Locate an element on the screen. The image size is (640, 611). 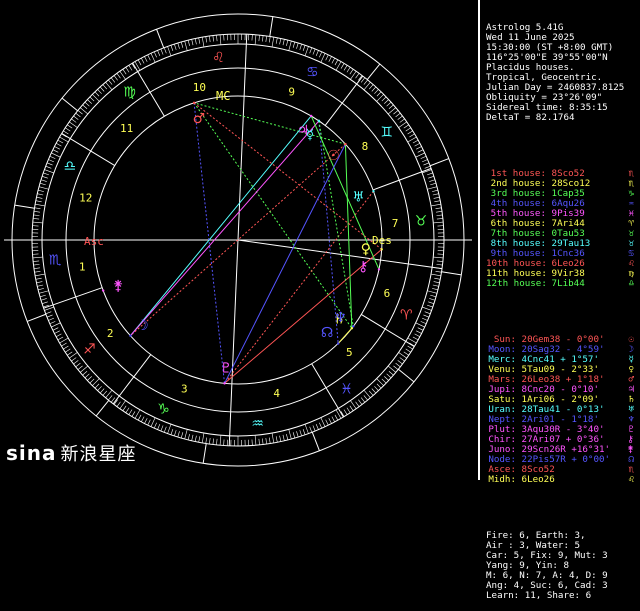
houses-label: 12th house: is located at coordinates (516, 284).